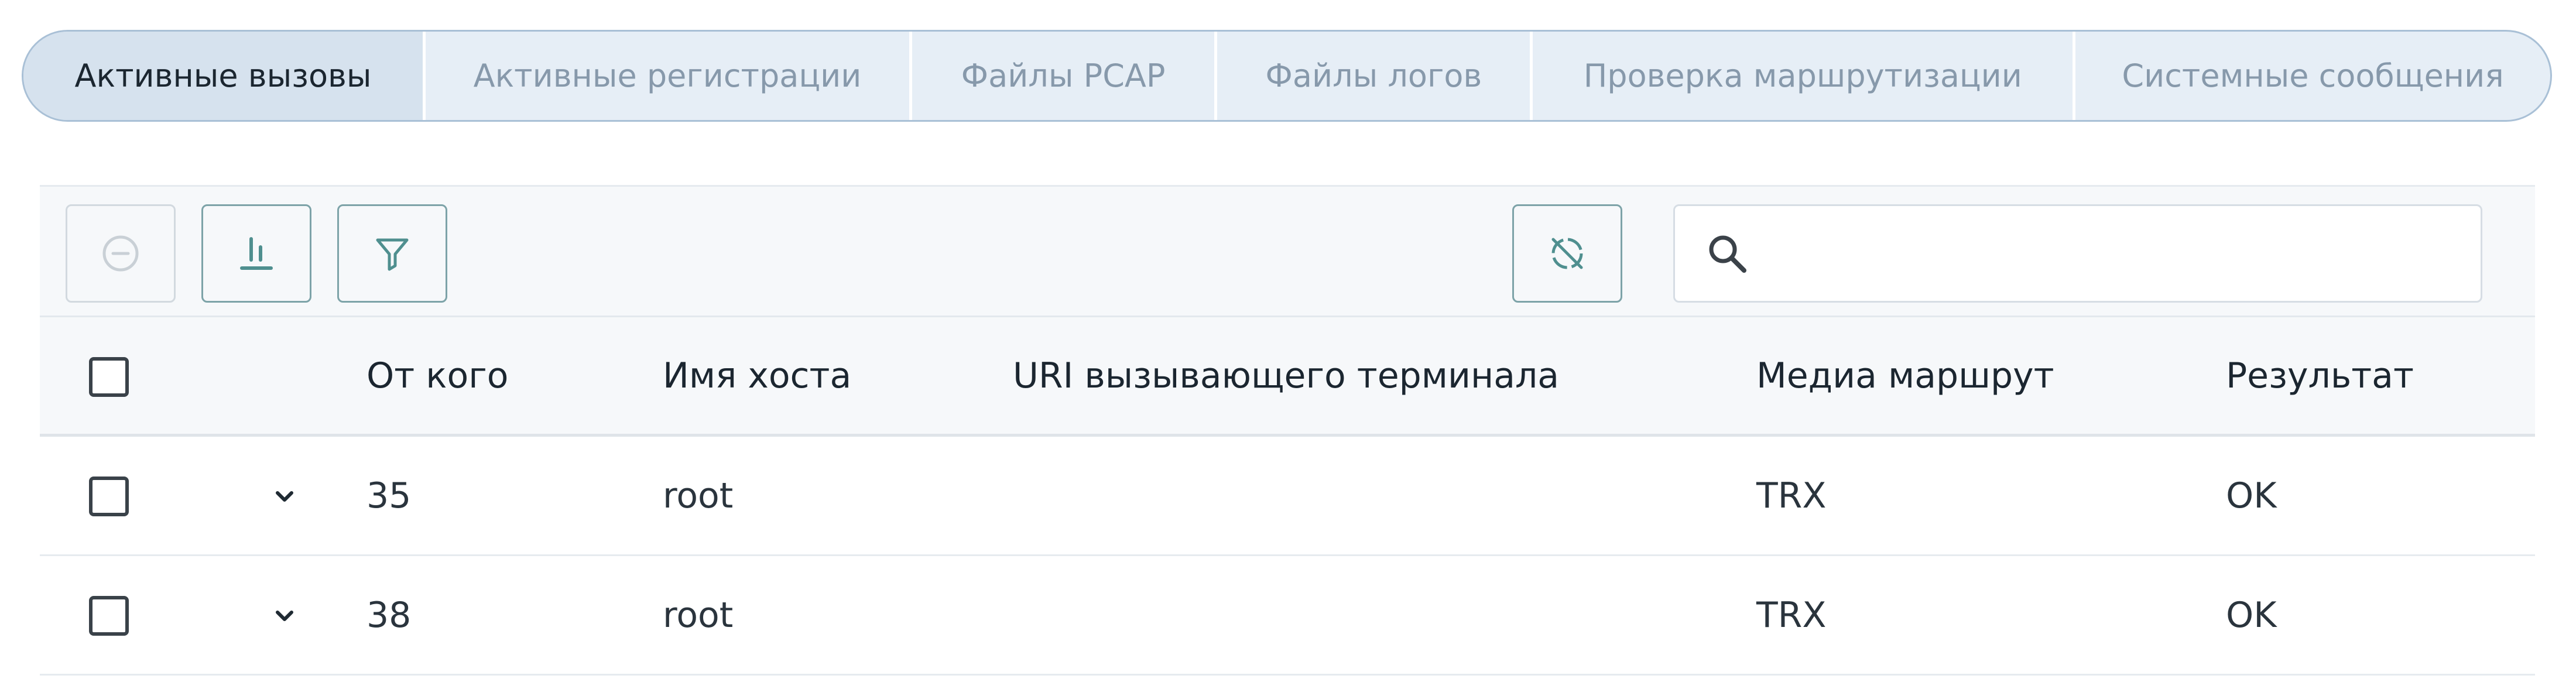 This screenshot has width=2576, height=689. Describe the element at coordinates (389, 615) in the screenshot. I see `cell-from: 38` at that location.